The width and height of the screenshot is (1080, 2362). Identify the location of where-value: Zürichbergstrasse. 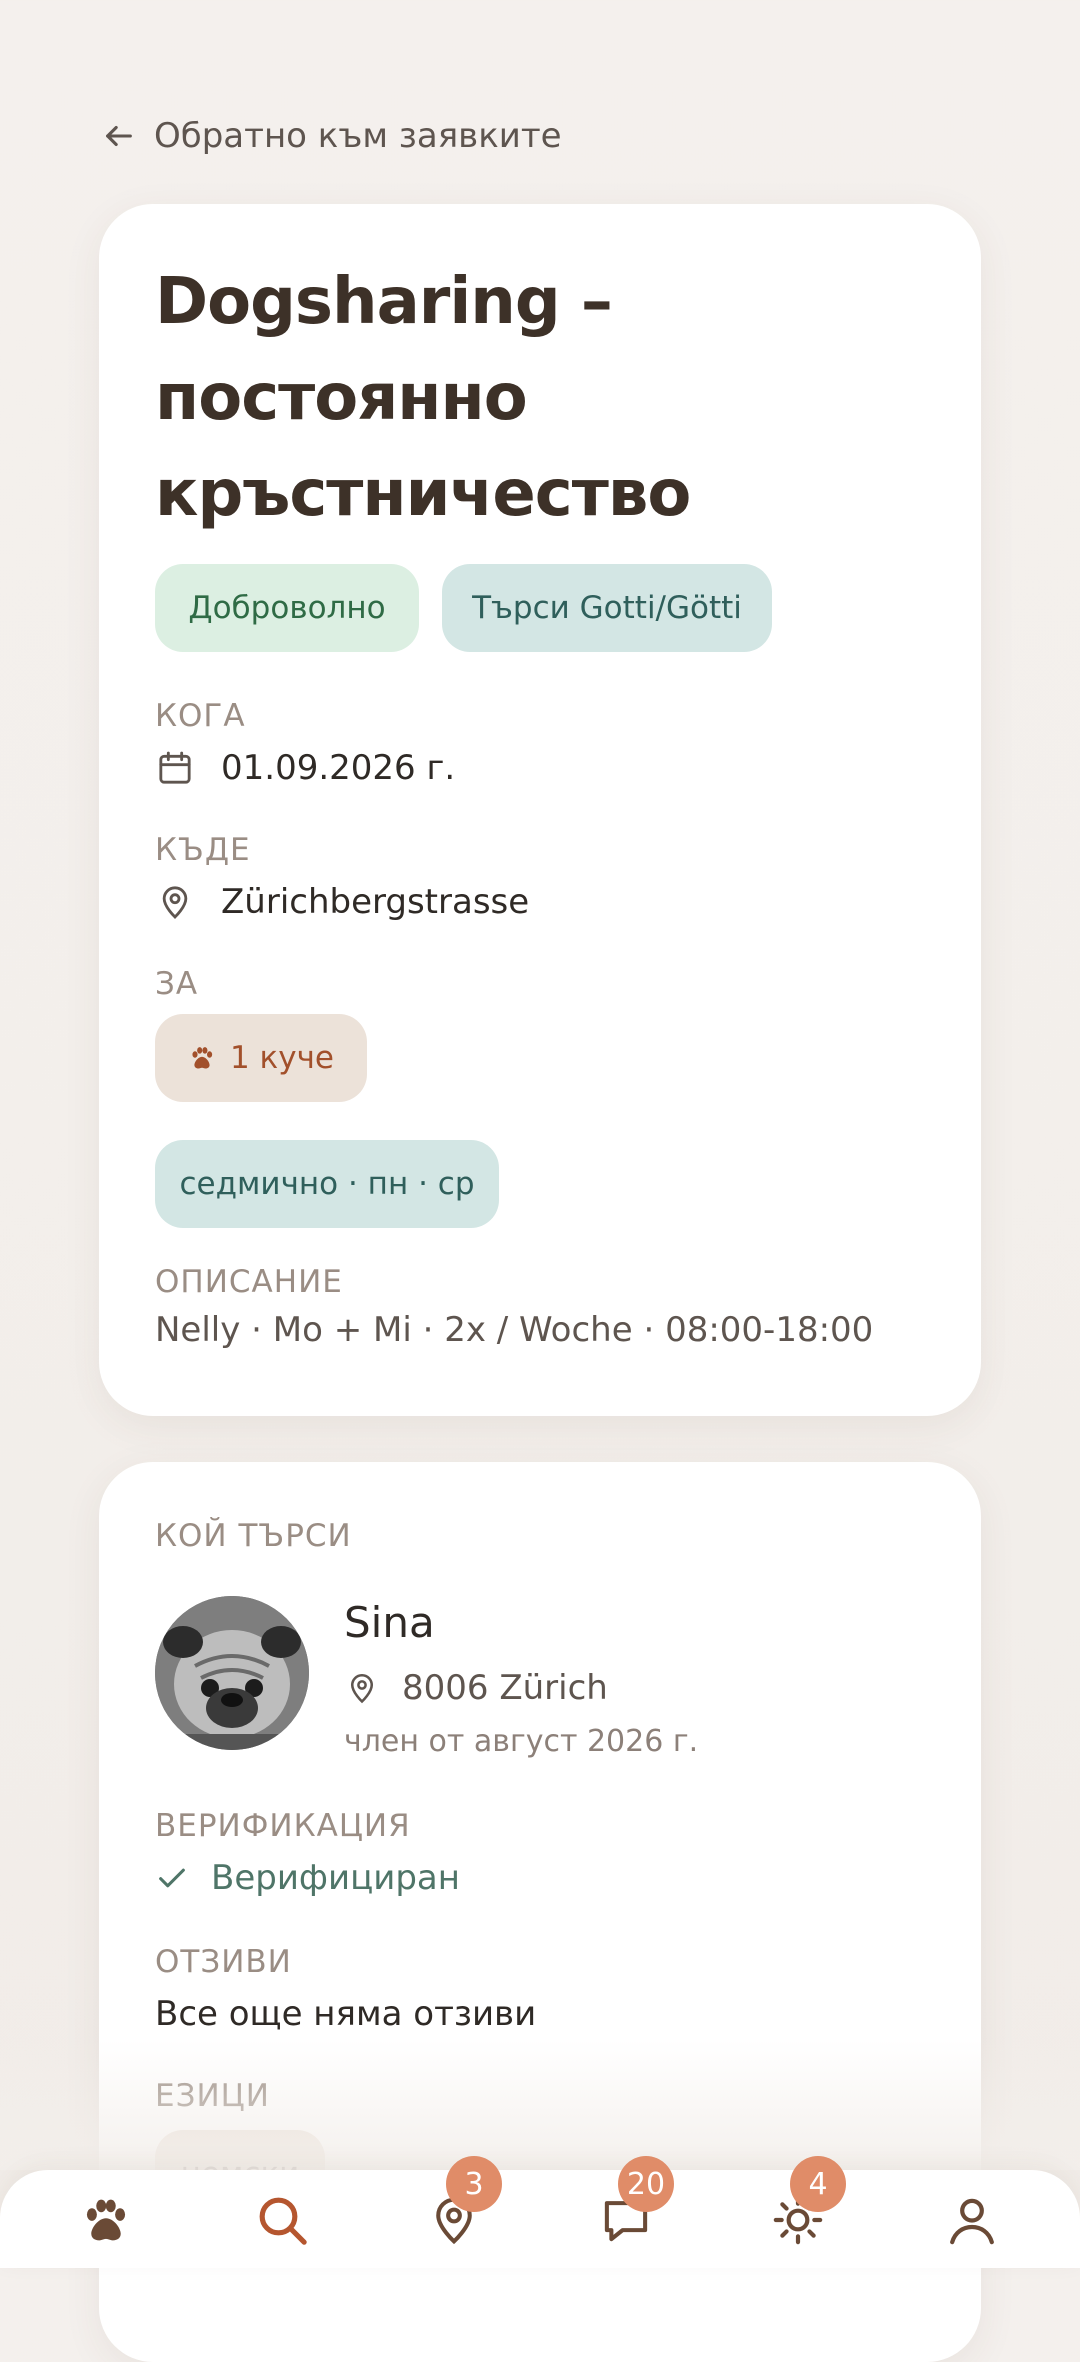
(375, 902).